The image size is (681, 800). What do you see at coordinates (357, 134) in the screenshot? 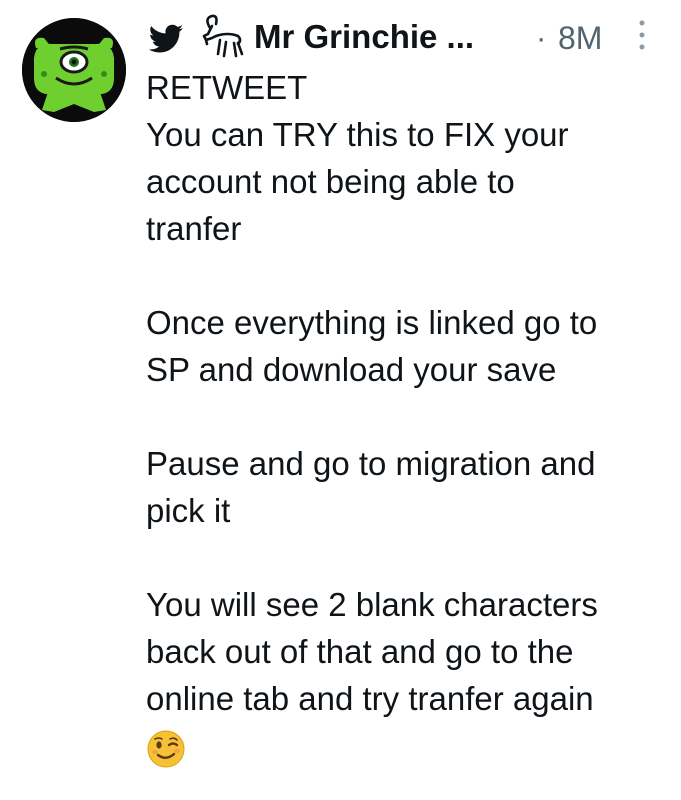
I see `tweet-text-line: You can TRY this to FIX your` at bounding box center [357, 134].